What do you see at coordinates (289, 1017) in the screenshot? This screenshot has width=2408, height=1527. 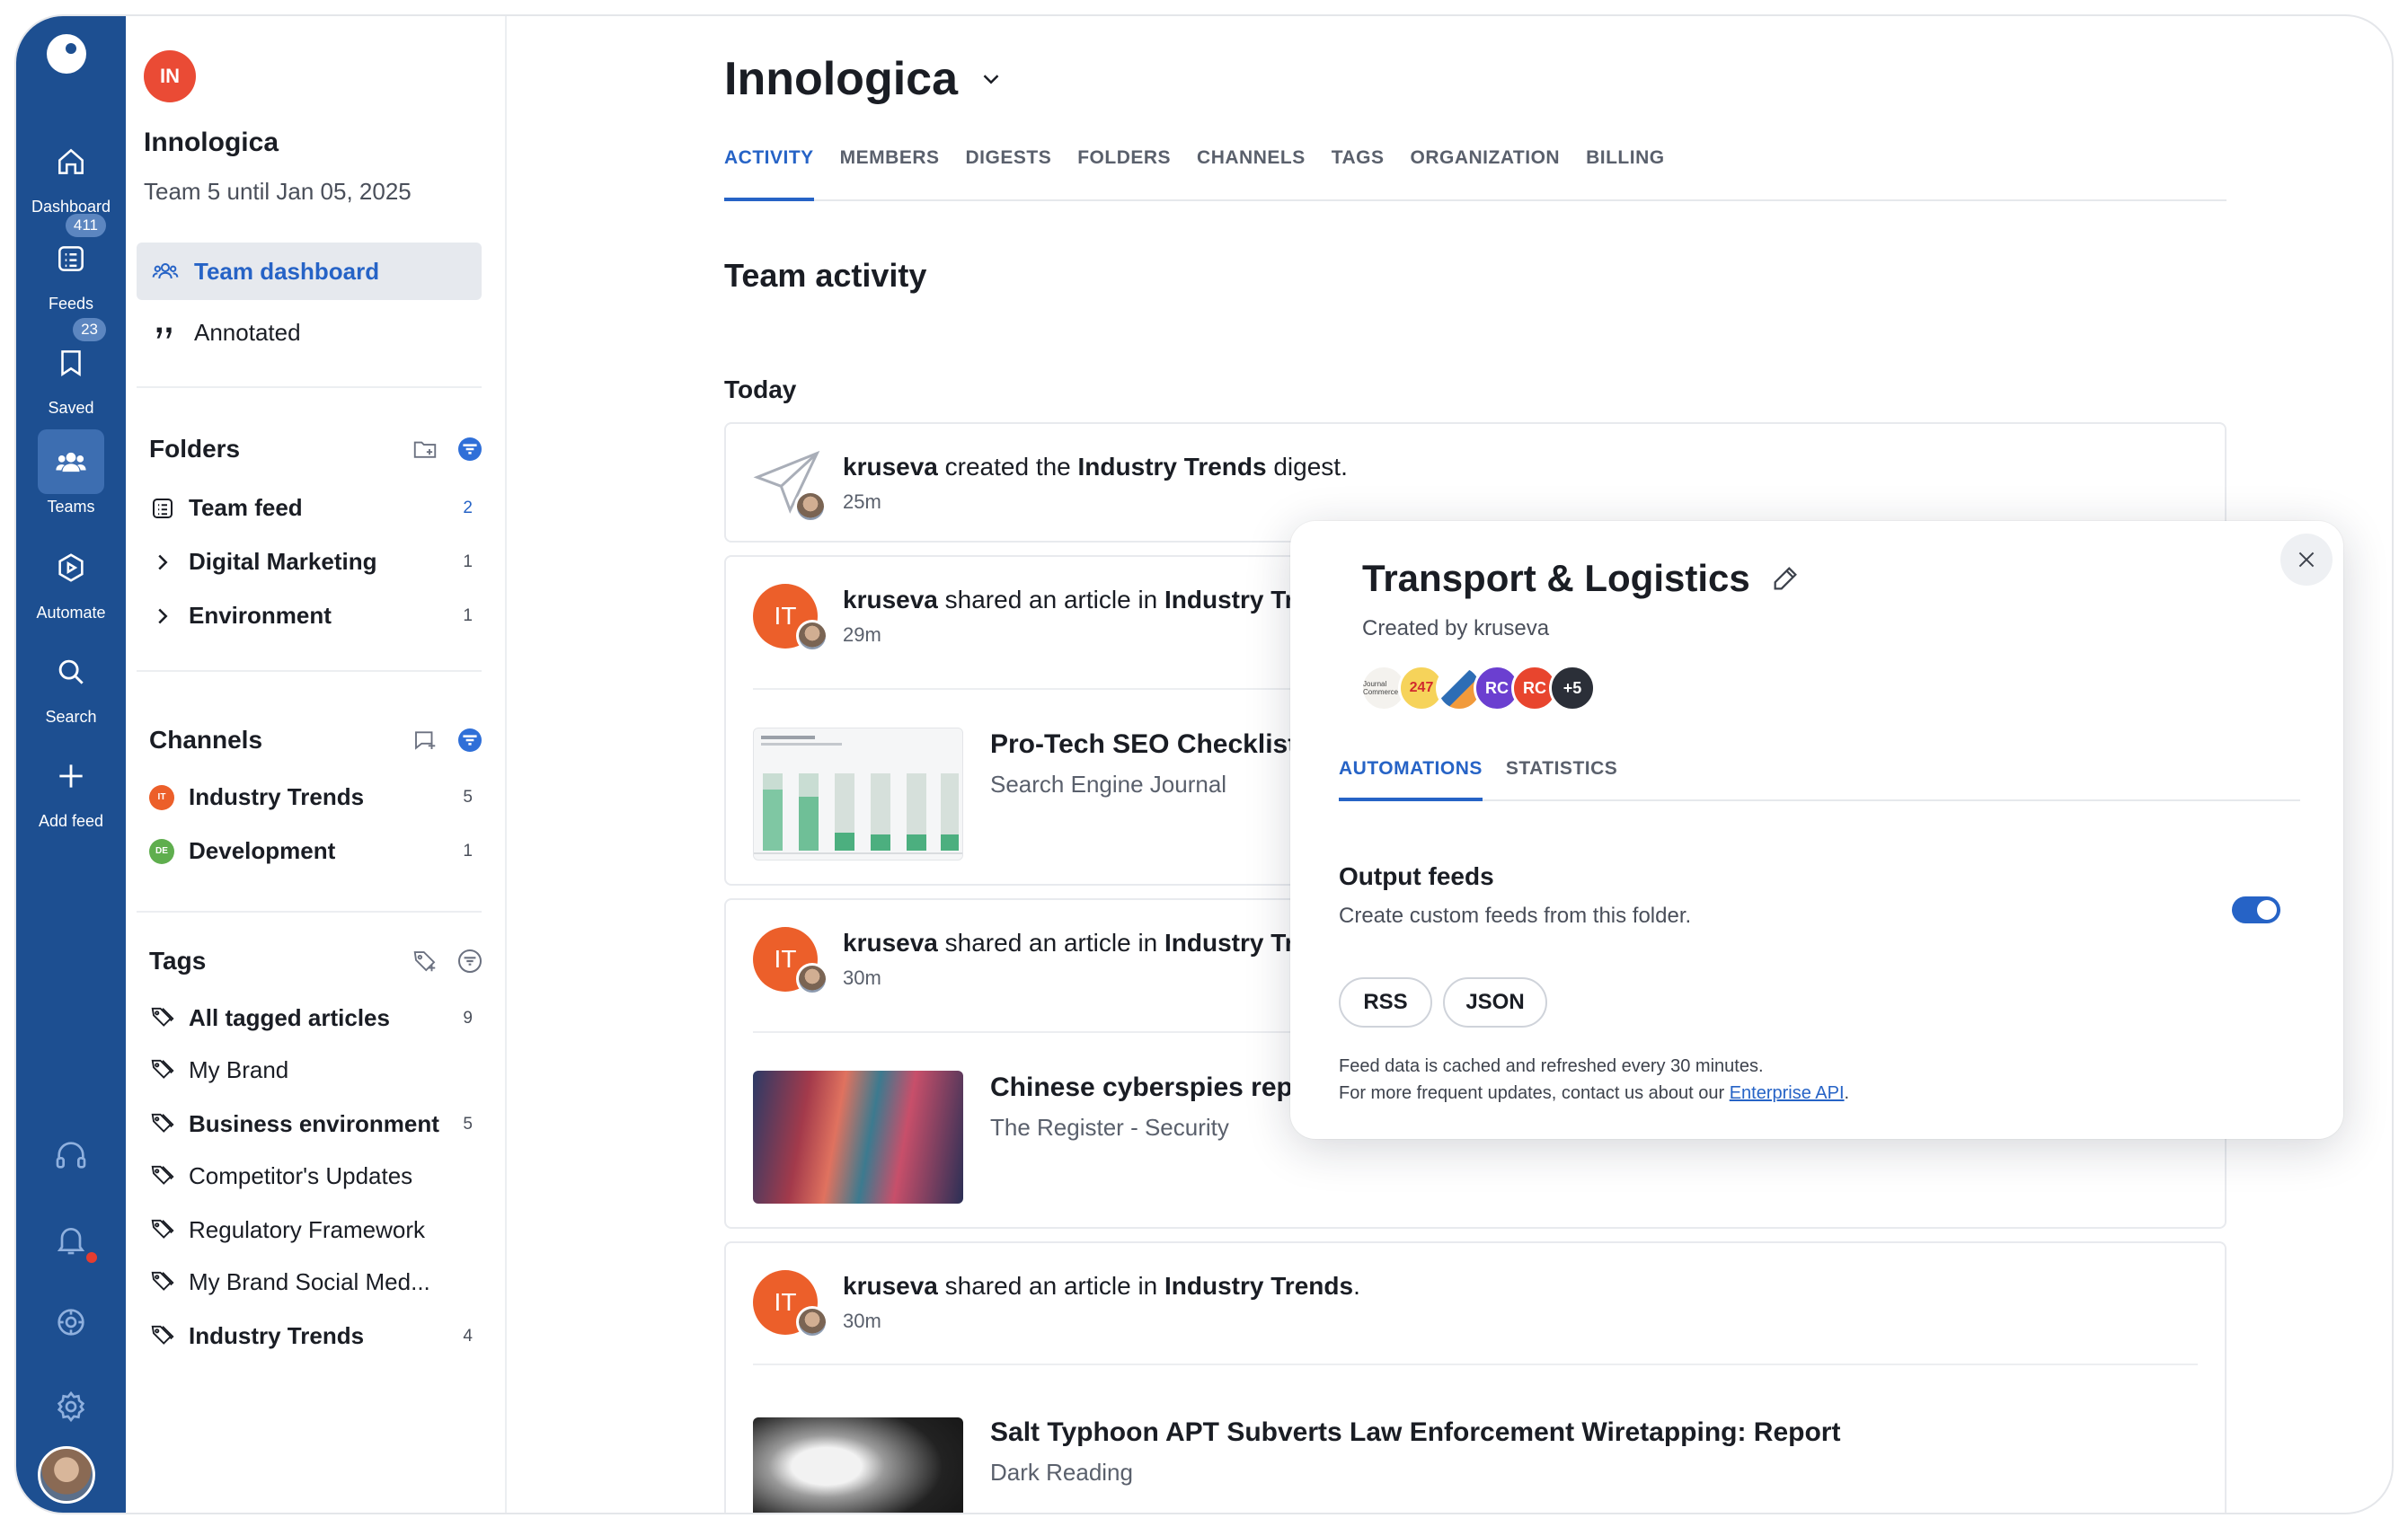 I see `tag-label: All tagged articles` at bounding box center [289, 1017].